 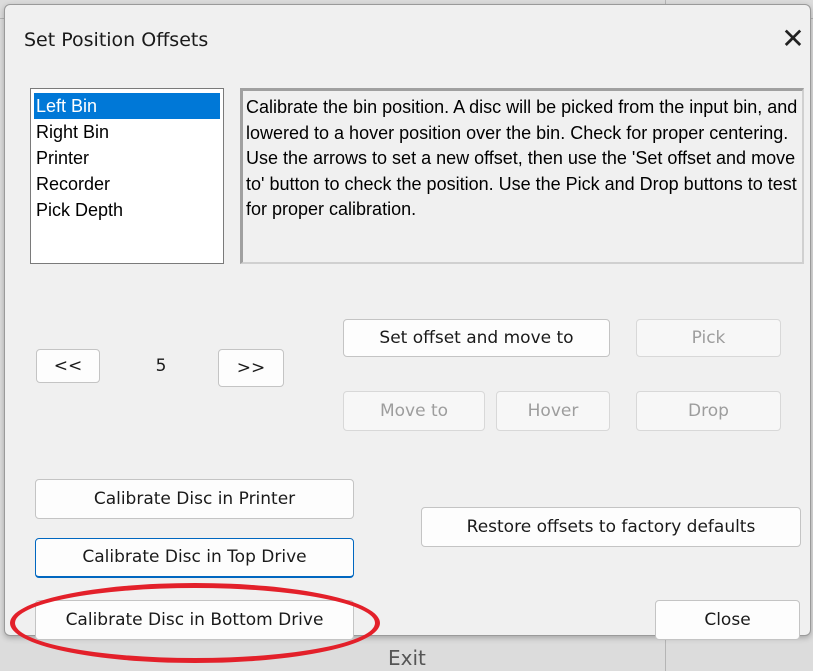 I want to click on drop-button: Drop, so click(x=708, y=411).